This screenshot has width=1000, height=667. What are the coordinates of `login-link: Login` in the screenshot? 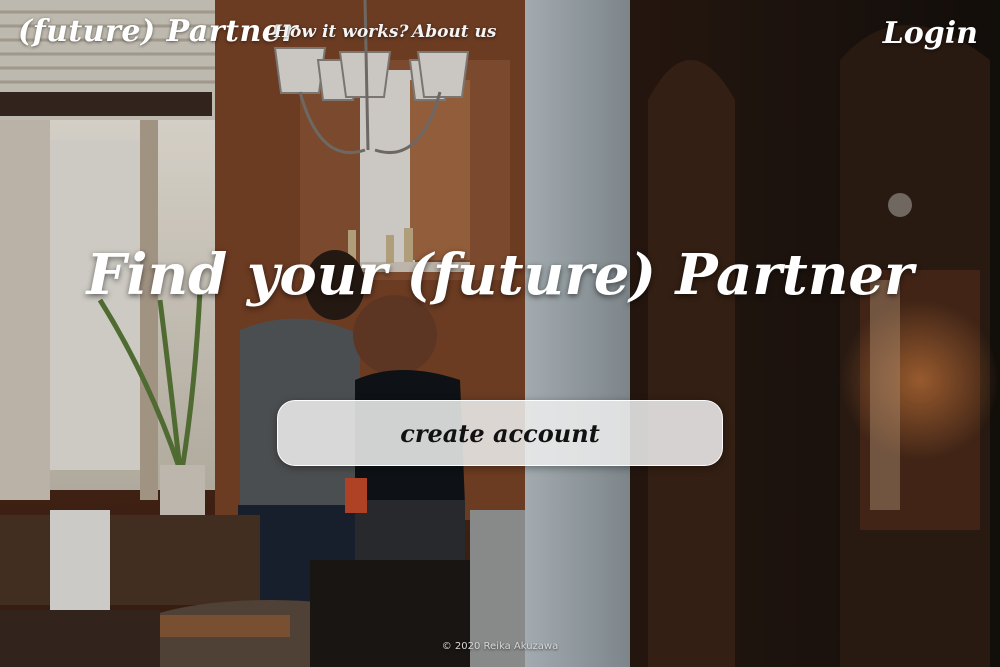 It's located at (930, 33).